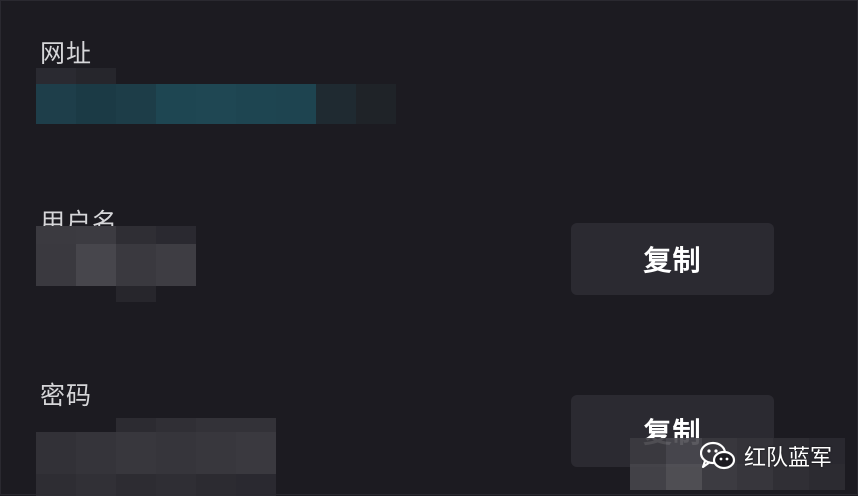 The height and width of the screenshot is (496, 858). What do you see at coordinates (788, 458) in the screenshot?
I see `watermark-text: 红队蓝军` at bounding box center [788, 458].